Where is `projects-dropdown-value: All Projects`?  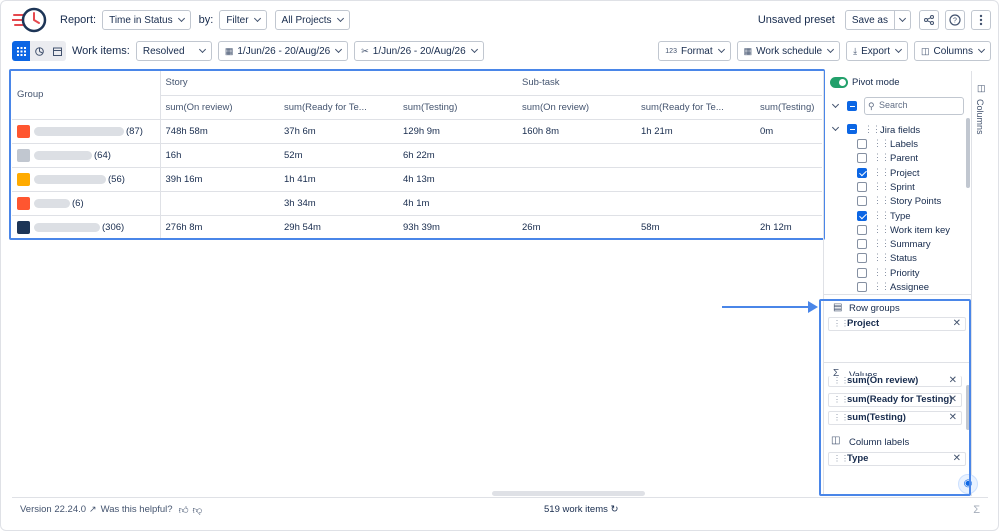 projects-dropdown-value: All Projects is located at coordinates (306, 20).